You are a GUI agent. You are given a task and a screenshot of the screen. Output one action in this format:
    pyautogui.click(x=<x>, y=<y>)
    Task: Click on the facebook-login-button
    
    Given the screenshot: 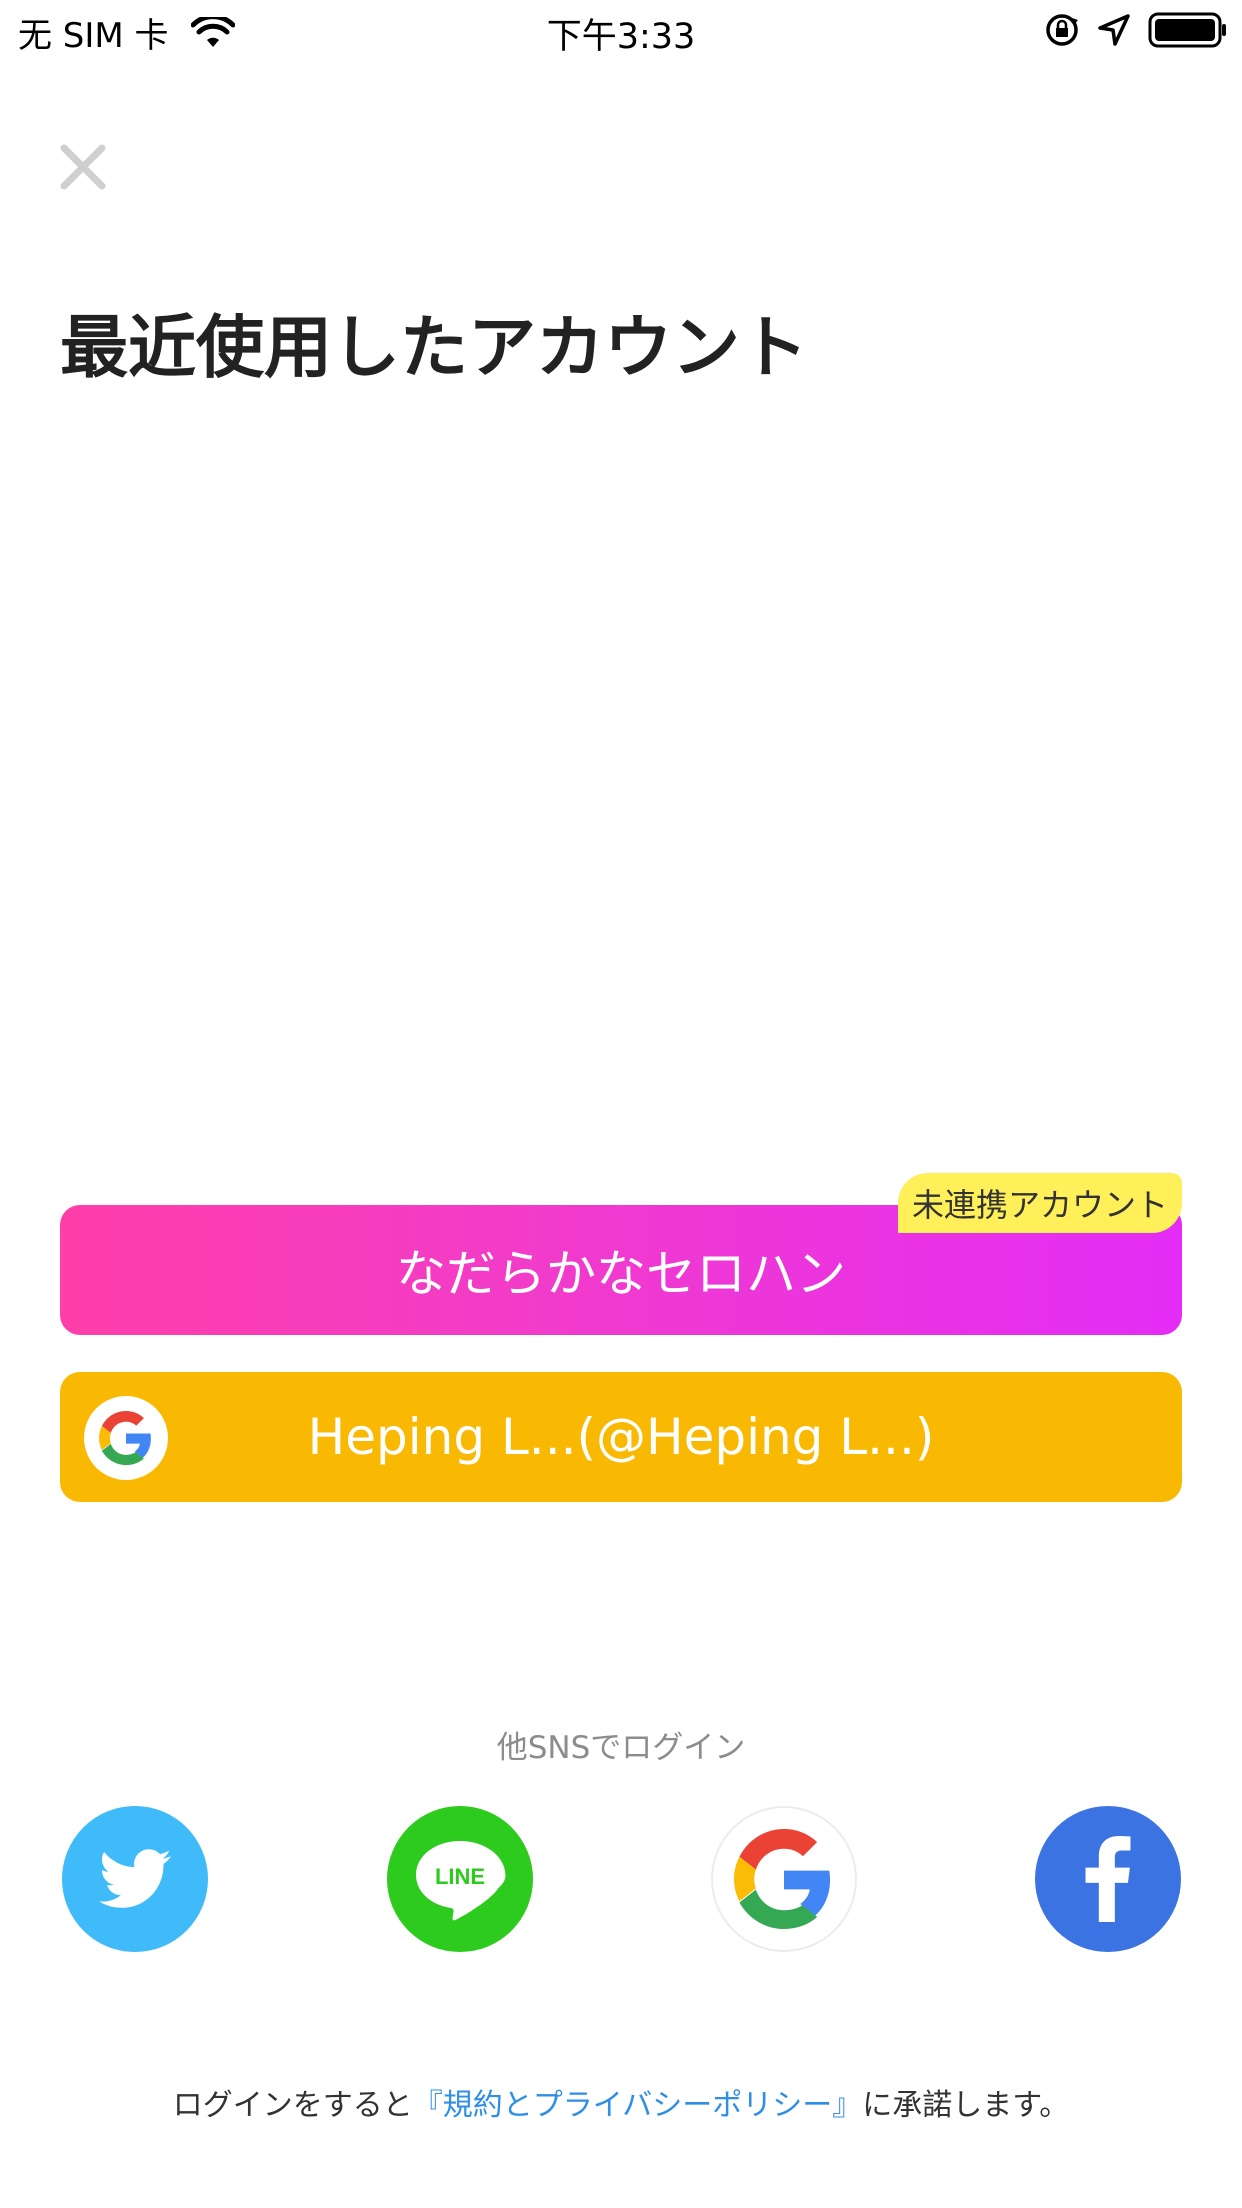 What is the action you would take?
    pyautogui.click(x=1108, y=1879)
    